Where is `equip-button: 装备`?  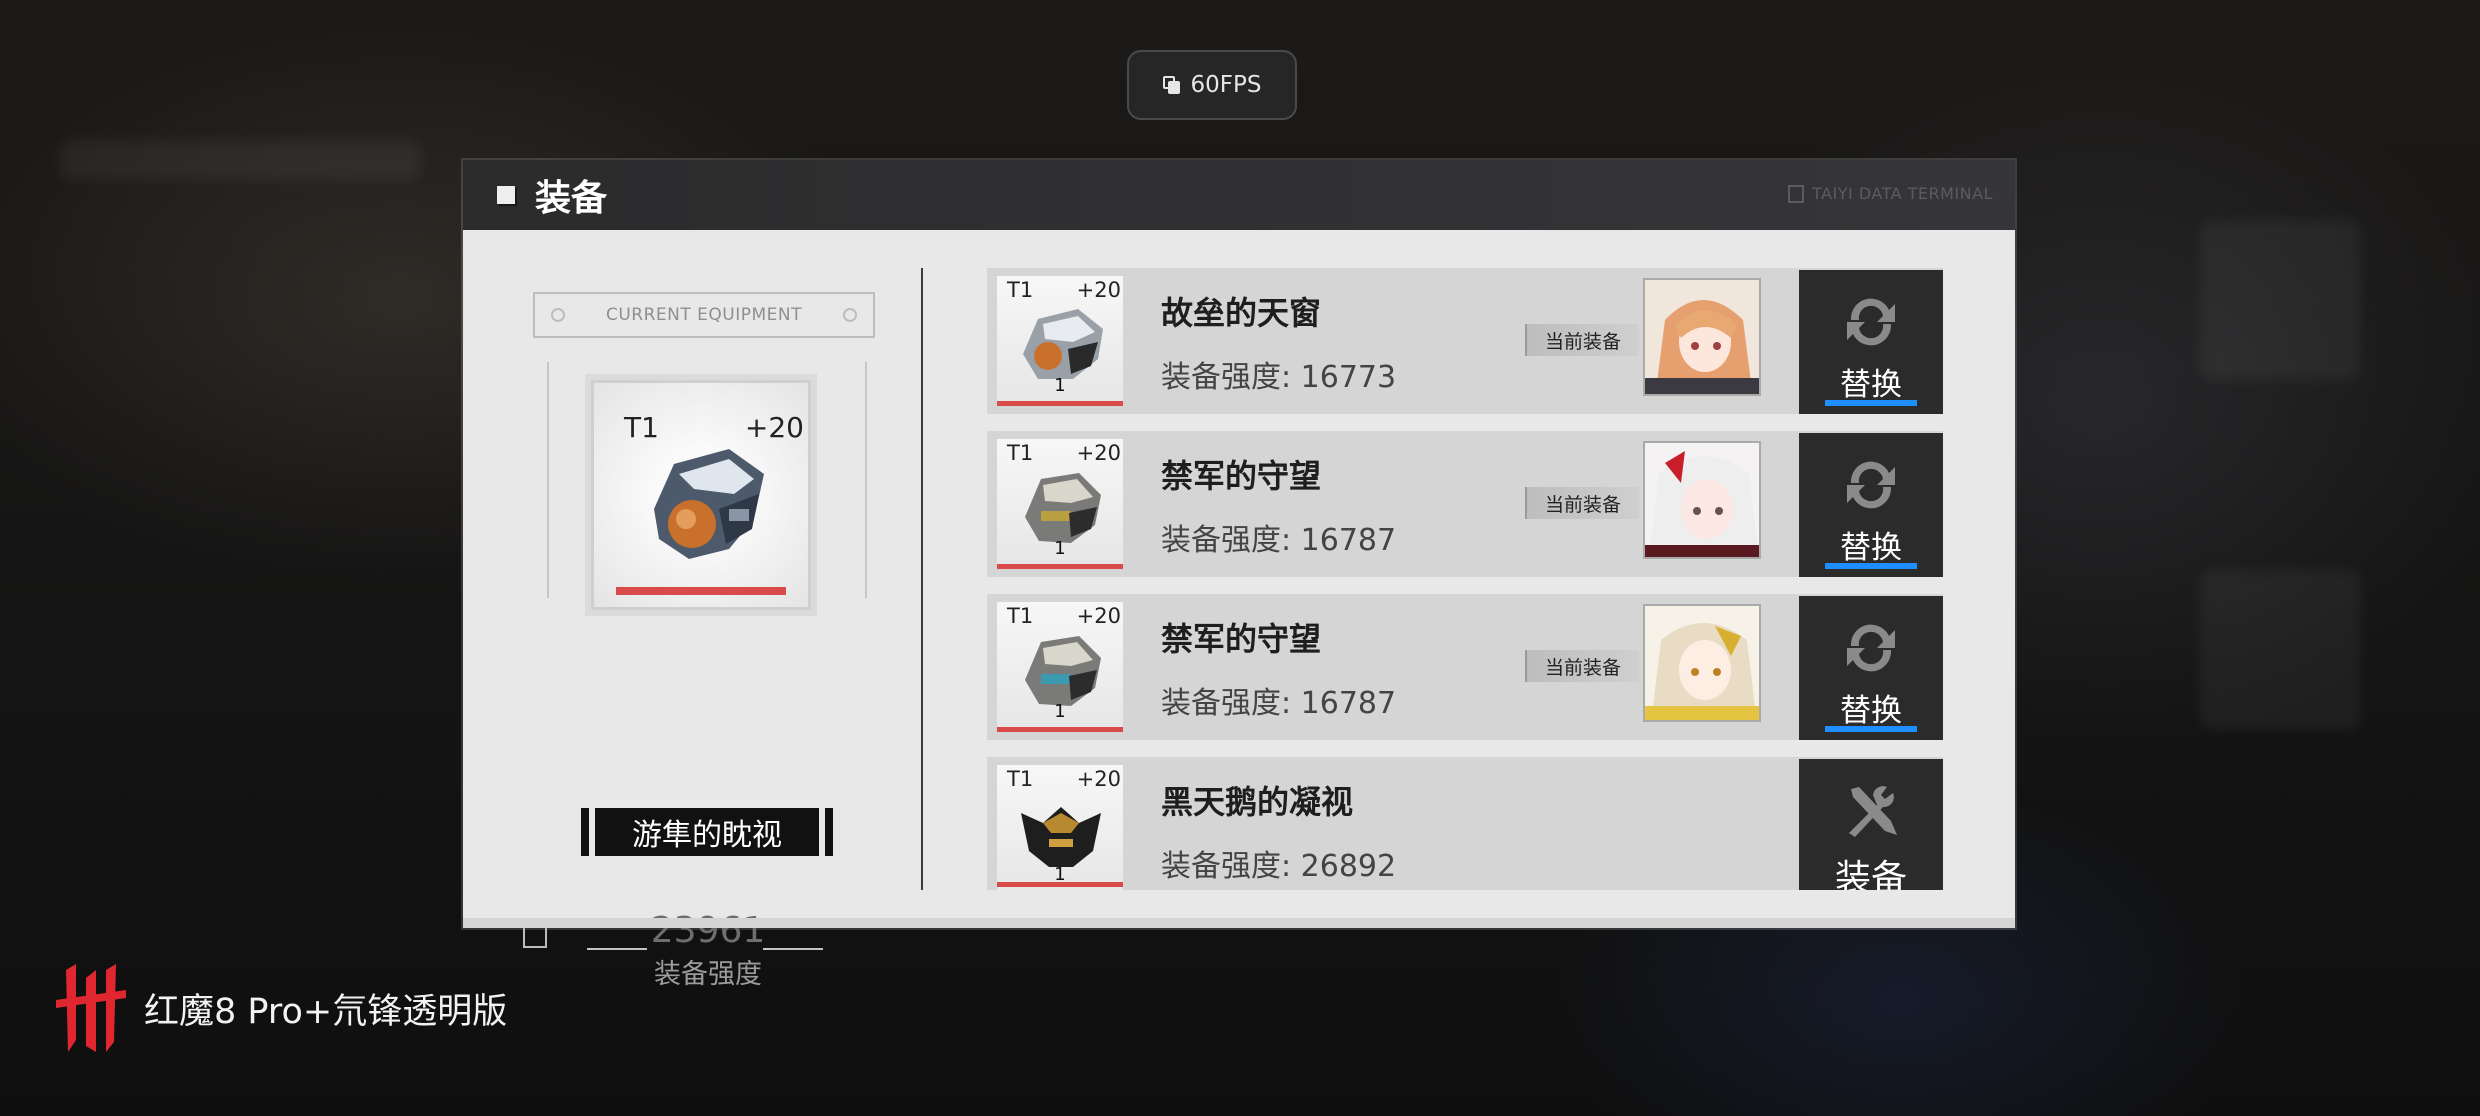
equip-button: 装备 is located at coordinates (1871, 824).